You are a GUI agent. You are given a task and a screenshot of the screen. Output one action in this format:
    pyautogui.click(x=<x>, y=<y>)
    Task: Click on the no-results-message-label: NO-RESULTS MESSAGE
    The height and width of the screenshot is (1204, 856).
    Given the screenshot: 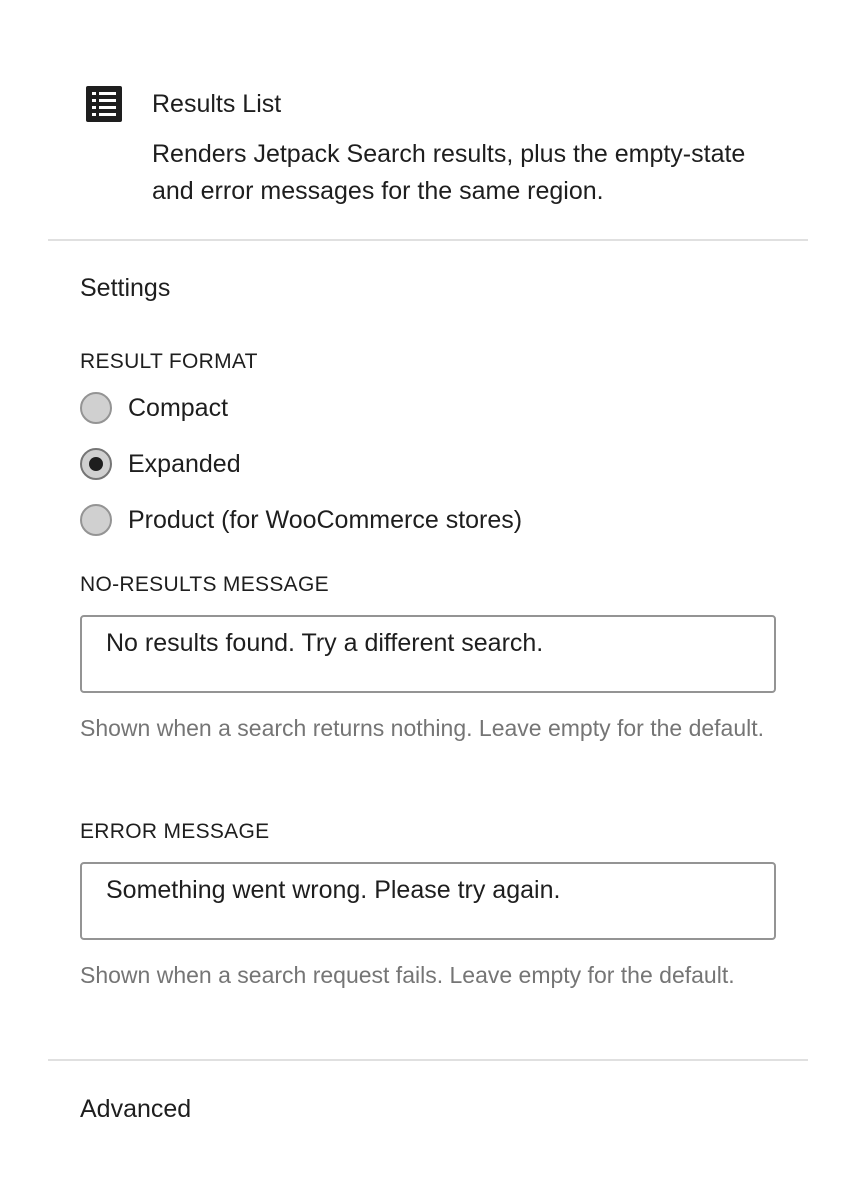 What is the action you would take?
    pyautogui.click(x=204, y=584)
    